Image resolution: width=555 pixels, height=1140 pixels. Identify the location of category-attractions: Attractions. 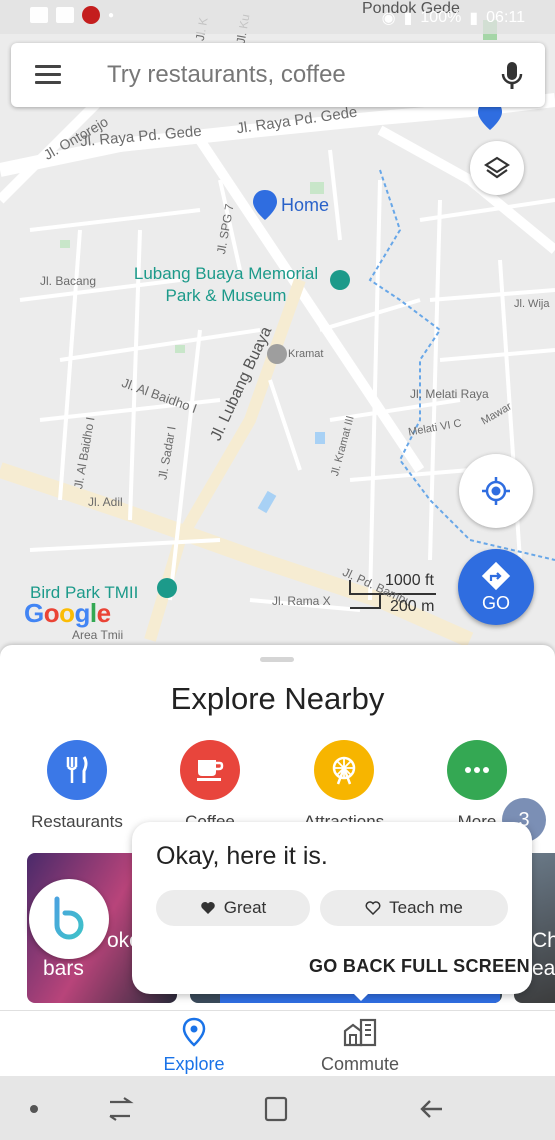
(344, 786).